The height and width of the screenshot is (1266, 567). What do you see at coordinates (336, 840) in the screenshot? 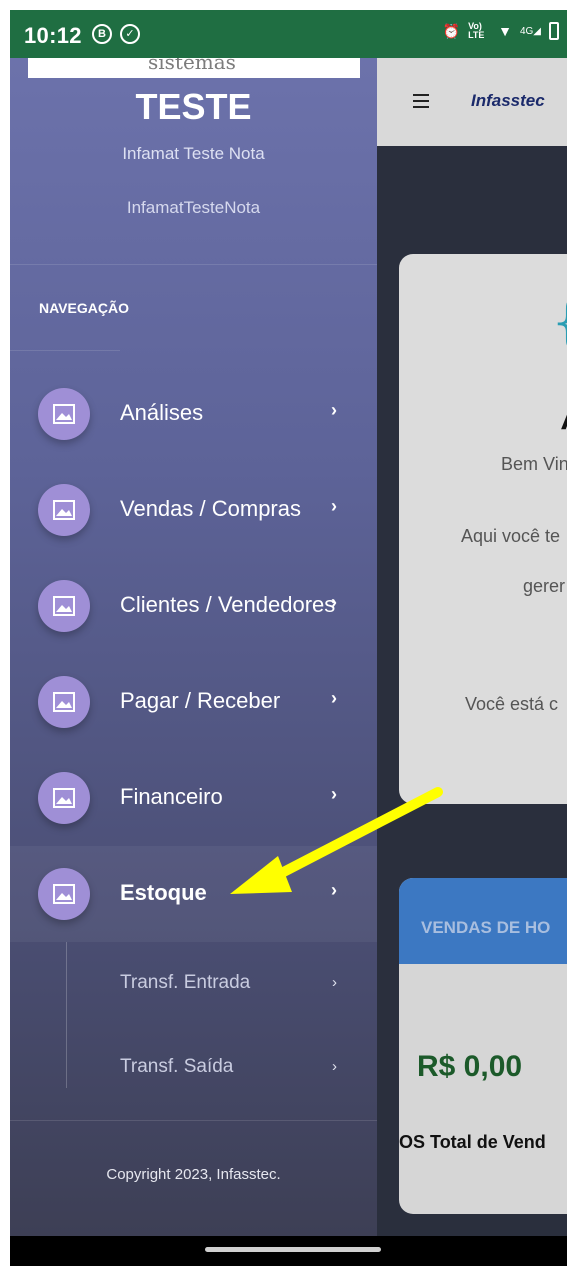
I see `annotation-arrow-icon` at bounding box center [336, 840].